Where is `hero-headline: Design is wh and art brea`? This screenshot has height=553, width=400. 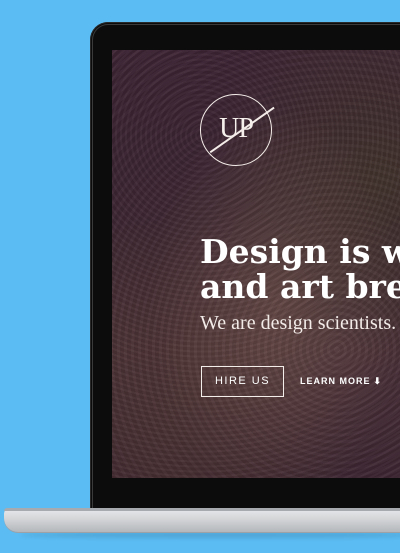 hero-headline: Design is wh and art brea is located at coordinates (300, 269).